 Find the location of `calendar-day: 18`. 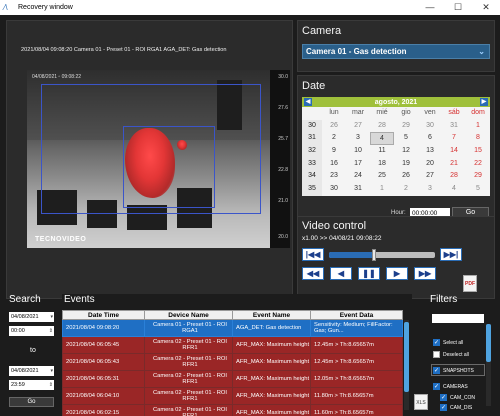

calendar-day: 18 is located at coordinates (382, 164).